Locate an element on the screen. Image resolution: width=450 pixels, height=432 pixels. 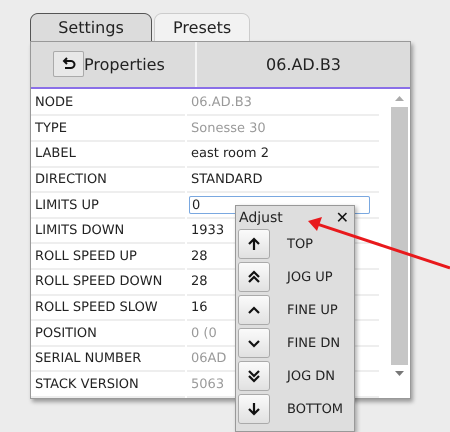
tab: Settings is located at coordinates (91, 27).